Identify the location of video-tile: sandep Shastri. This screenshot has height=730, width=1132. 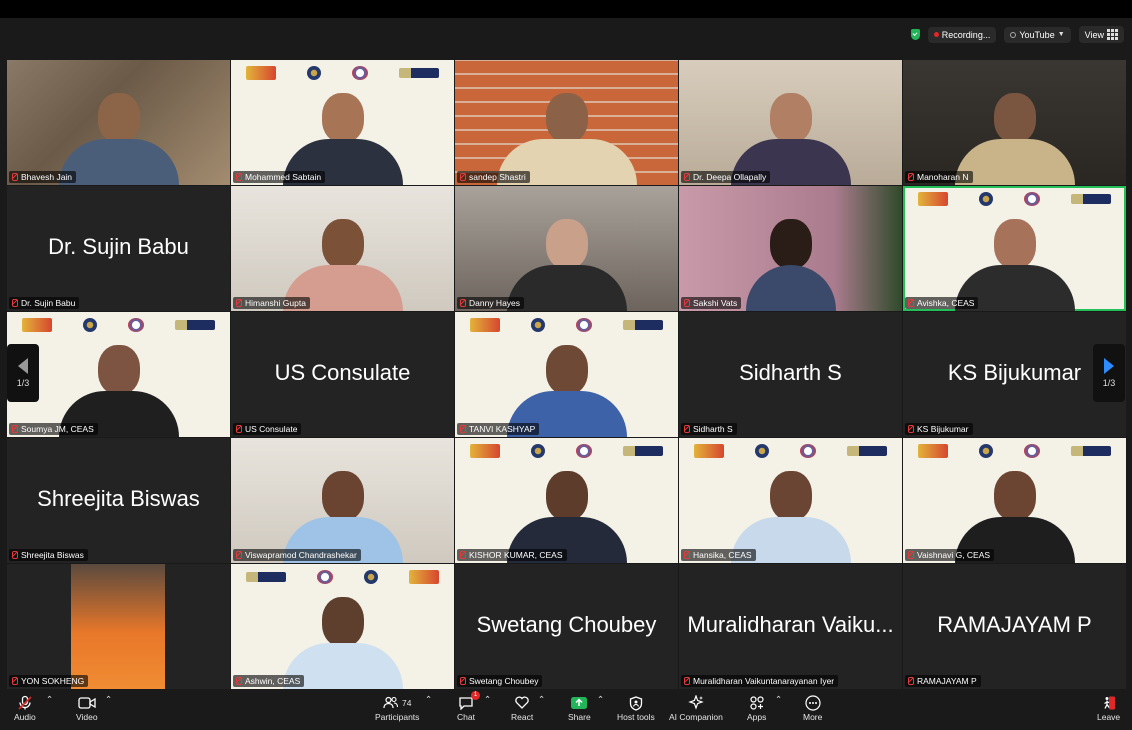
(566, 122).